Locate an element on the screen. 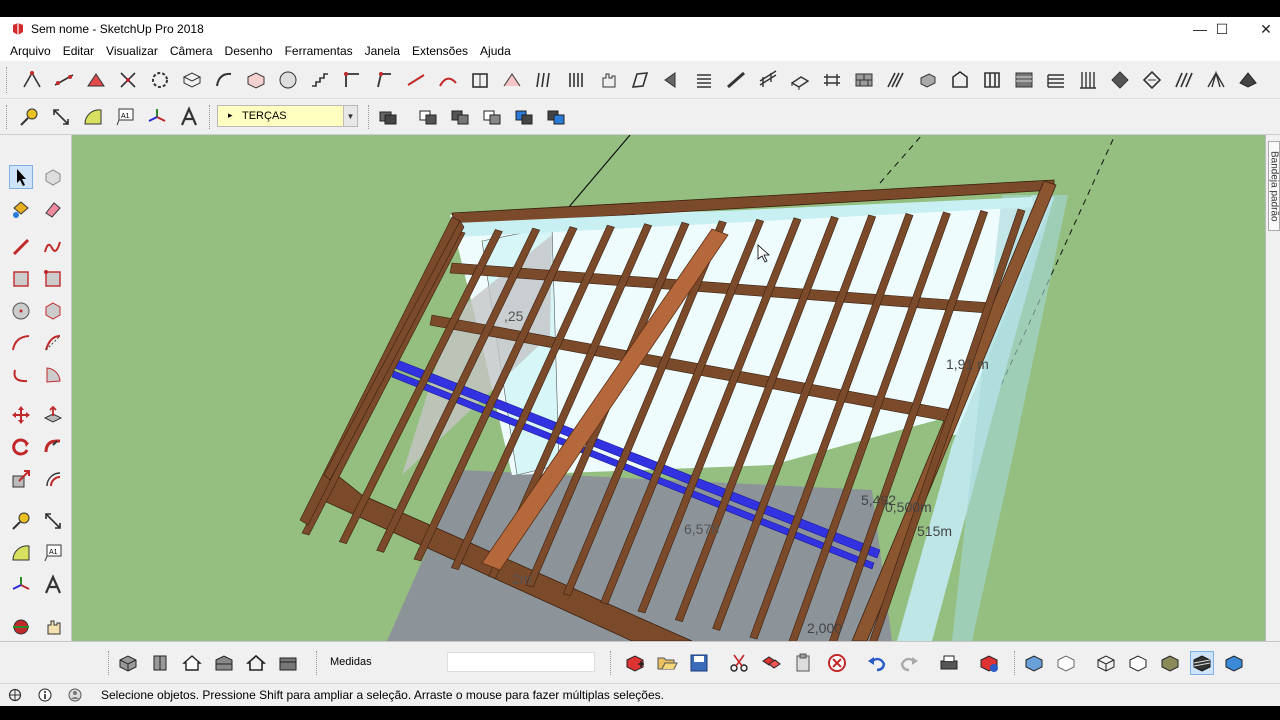 The height and width of the screenshot is (720, 1280). fence-tool-icon is located at coordinates (768, 80).